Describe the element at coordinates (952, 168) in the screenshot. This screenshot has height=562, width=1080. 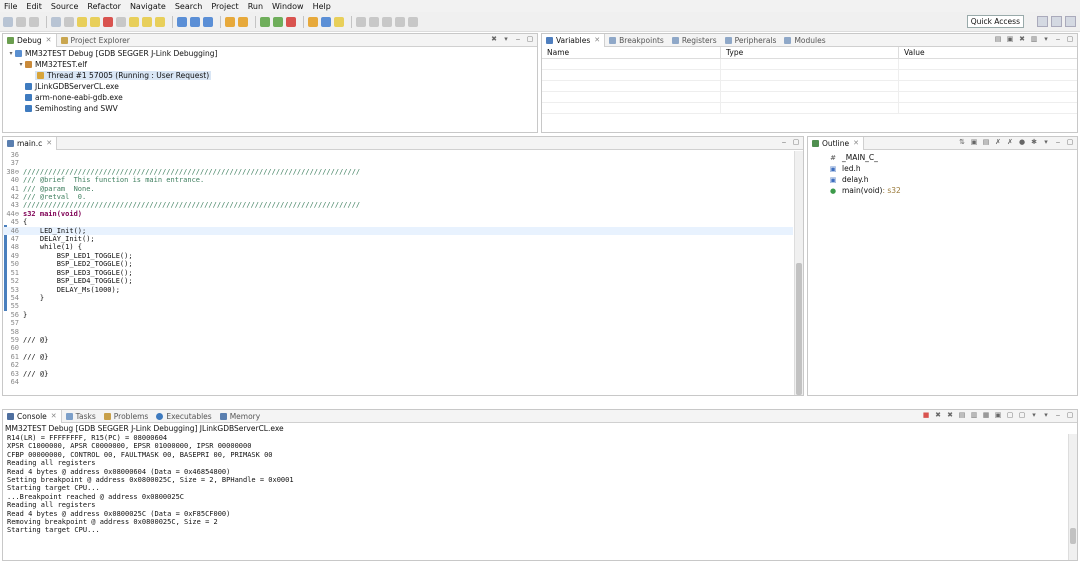
I see `outline-item: ▣ led.h` at that location.